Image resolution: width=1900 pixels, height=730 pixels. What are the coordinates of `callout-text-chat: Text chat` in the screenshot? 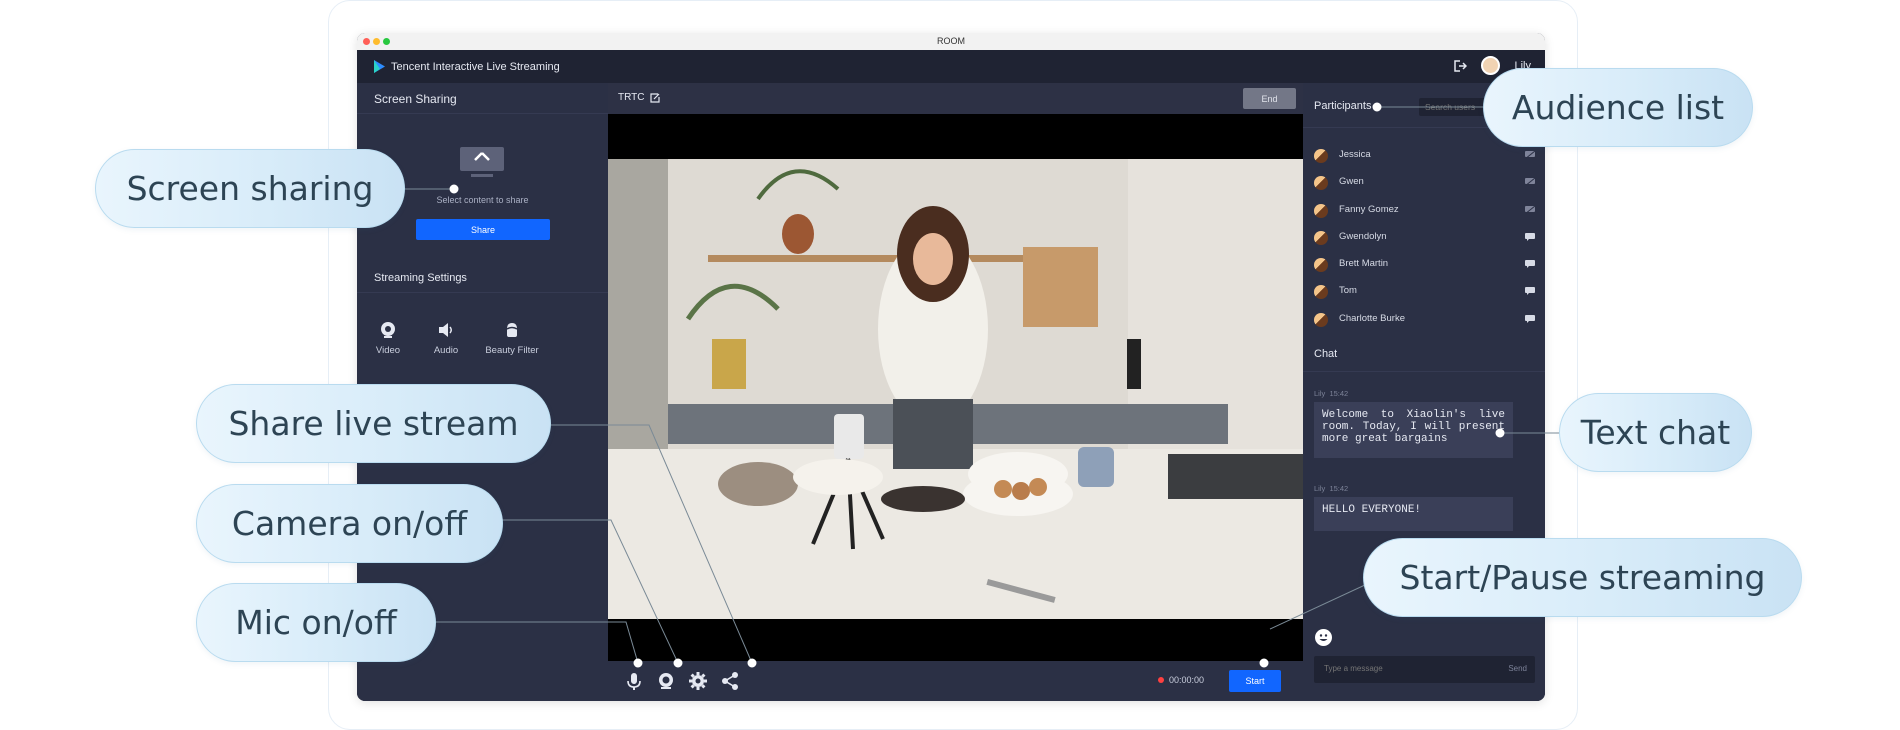 It's located at (1655, 432).